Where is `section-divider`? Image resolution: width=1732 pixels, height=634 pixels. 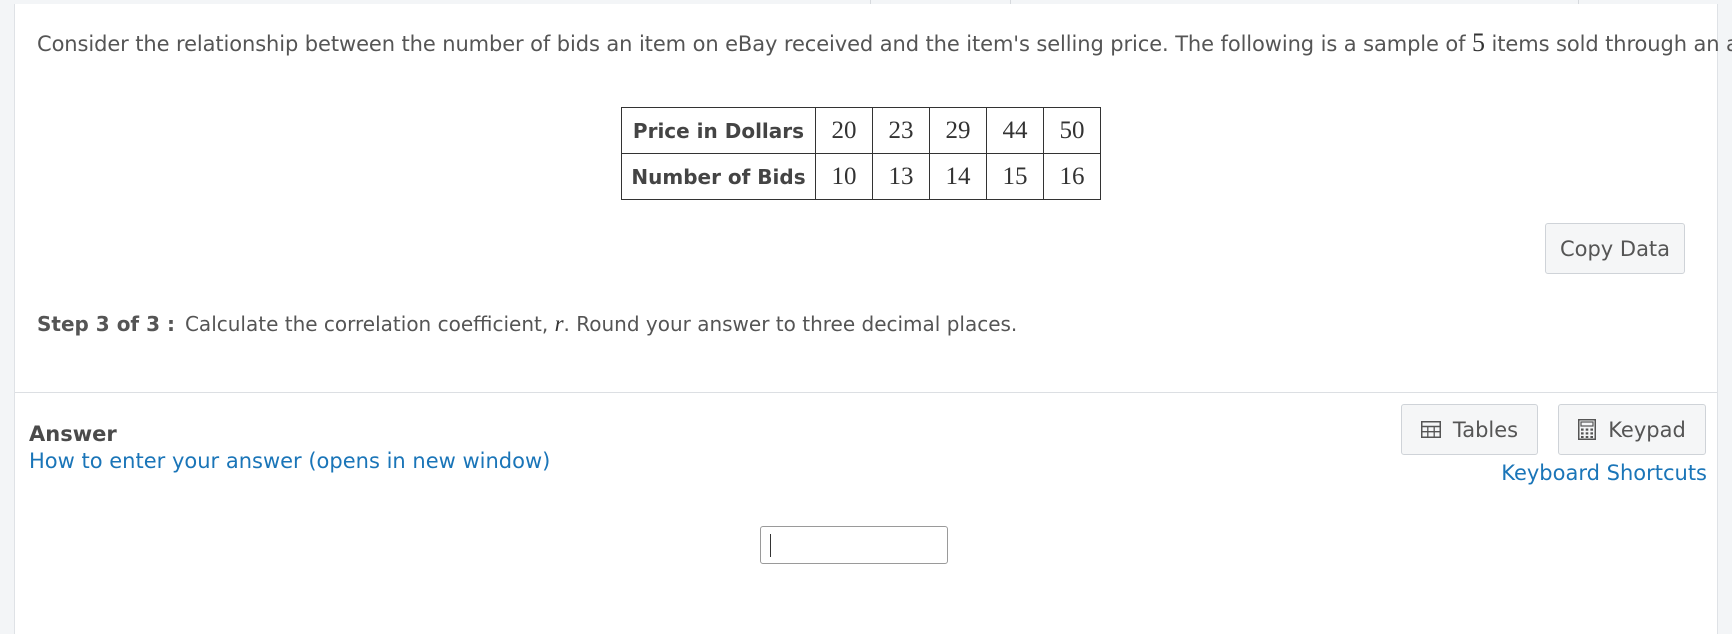 section-divider is located at coordinates (866, 392).